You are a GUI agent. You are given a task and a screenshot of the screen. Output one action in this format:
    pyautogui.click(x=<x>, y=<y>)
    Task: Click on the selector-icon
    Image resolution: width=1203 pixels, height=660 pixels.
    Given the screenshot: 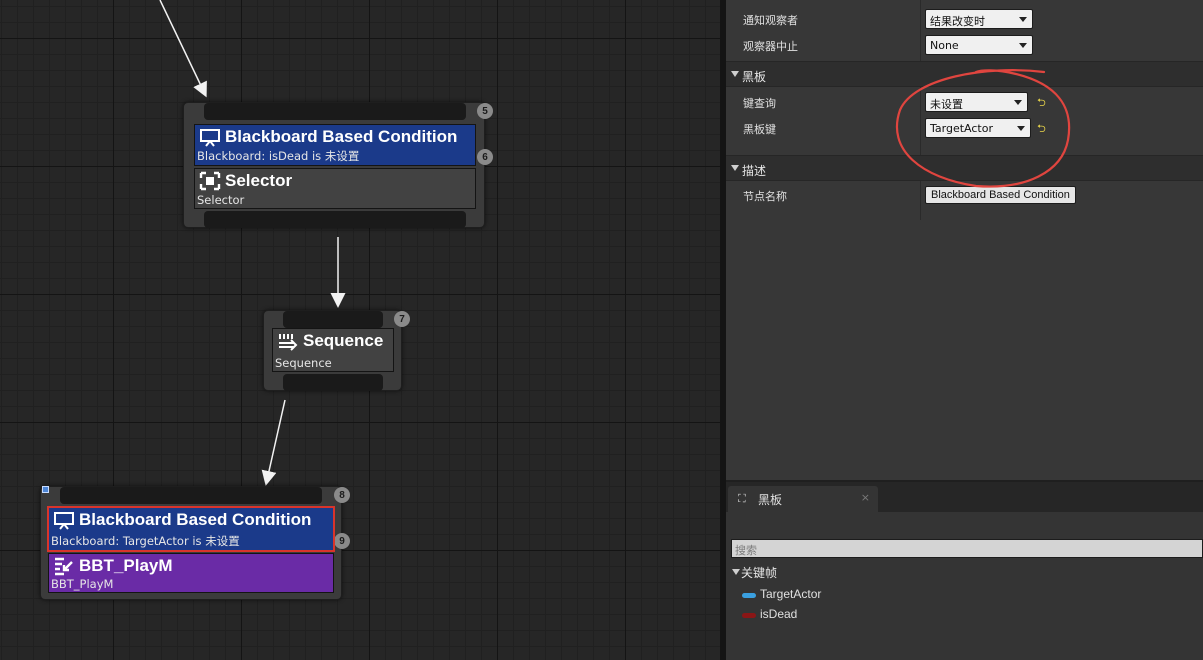 What is the action you would take?
    pyautogui.click(x=210, y=181)
    